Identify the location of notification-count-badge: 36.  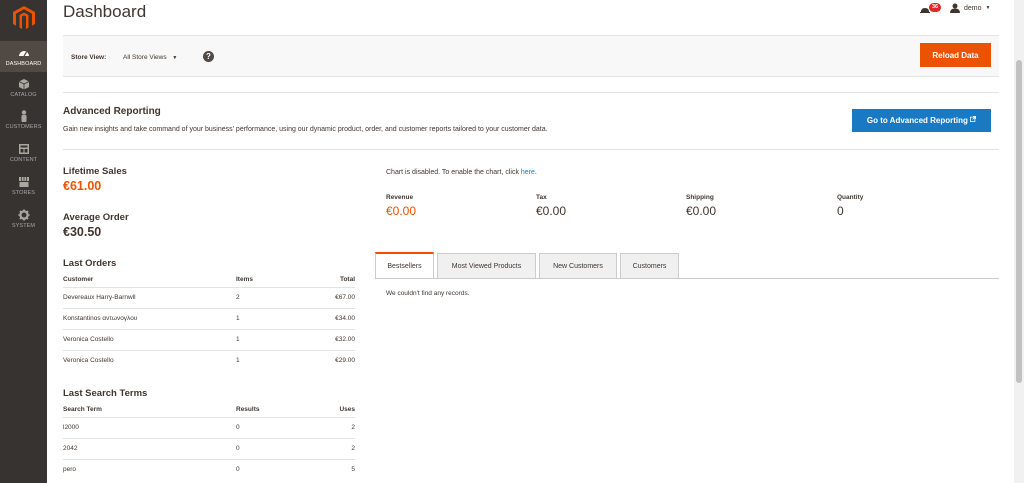
(935, 7).